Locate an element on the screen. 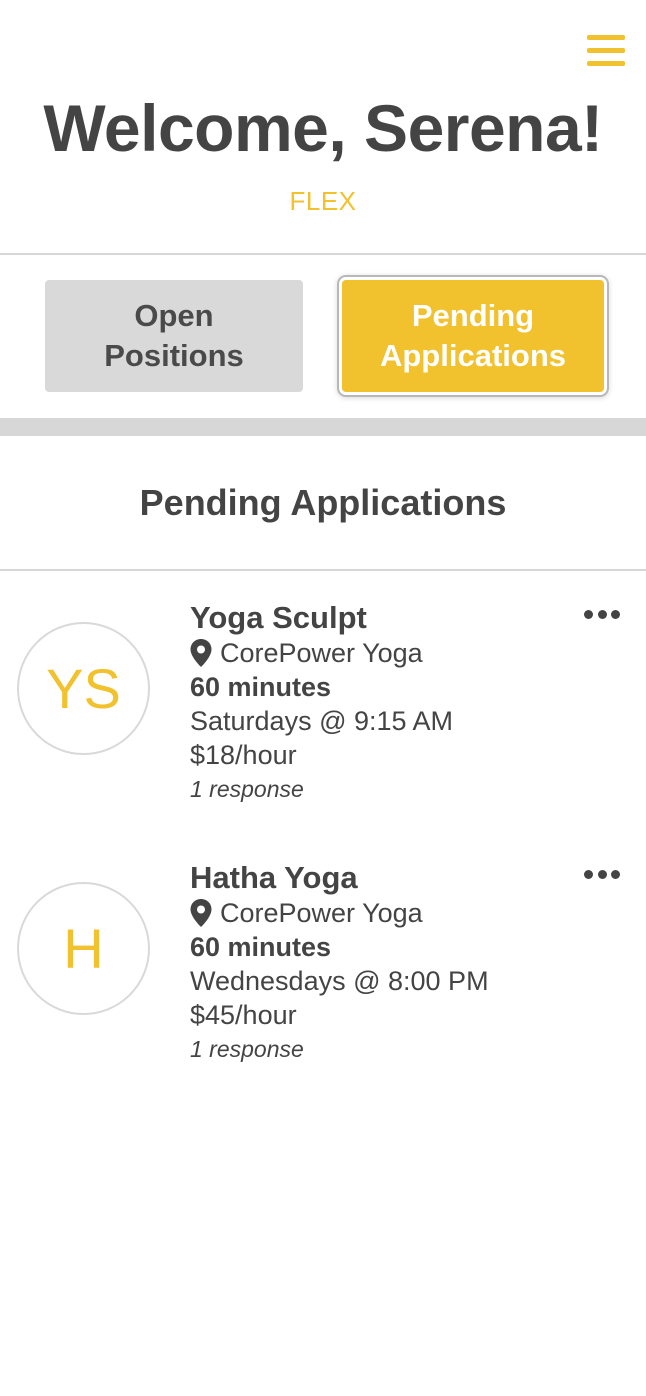 The height and width of the screenshot is (1396, 646). welcome-heading: Welcome, Serena! is located at coordinates (323, 128).